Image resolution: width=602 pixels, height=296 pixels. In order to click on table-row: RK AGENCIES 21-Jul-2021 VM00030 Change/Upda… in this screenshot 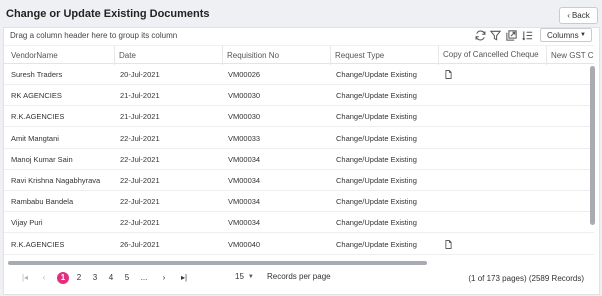, I will do `click(299, 96)`.